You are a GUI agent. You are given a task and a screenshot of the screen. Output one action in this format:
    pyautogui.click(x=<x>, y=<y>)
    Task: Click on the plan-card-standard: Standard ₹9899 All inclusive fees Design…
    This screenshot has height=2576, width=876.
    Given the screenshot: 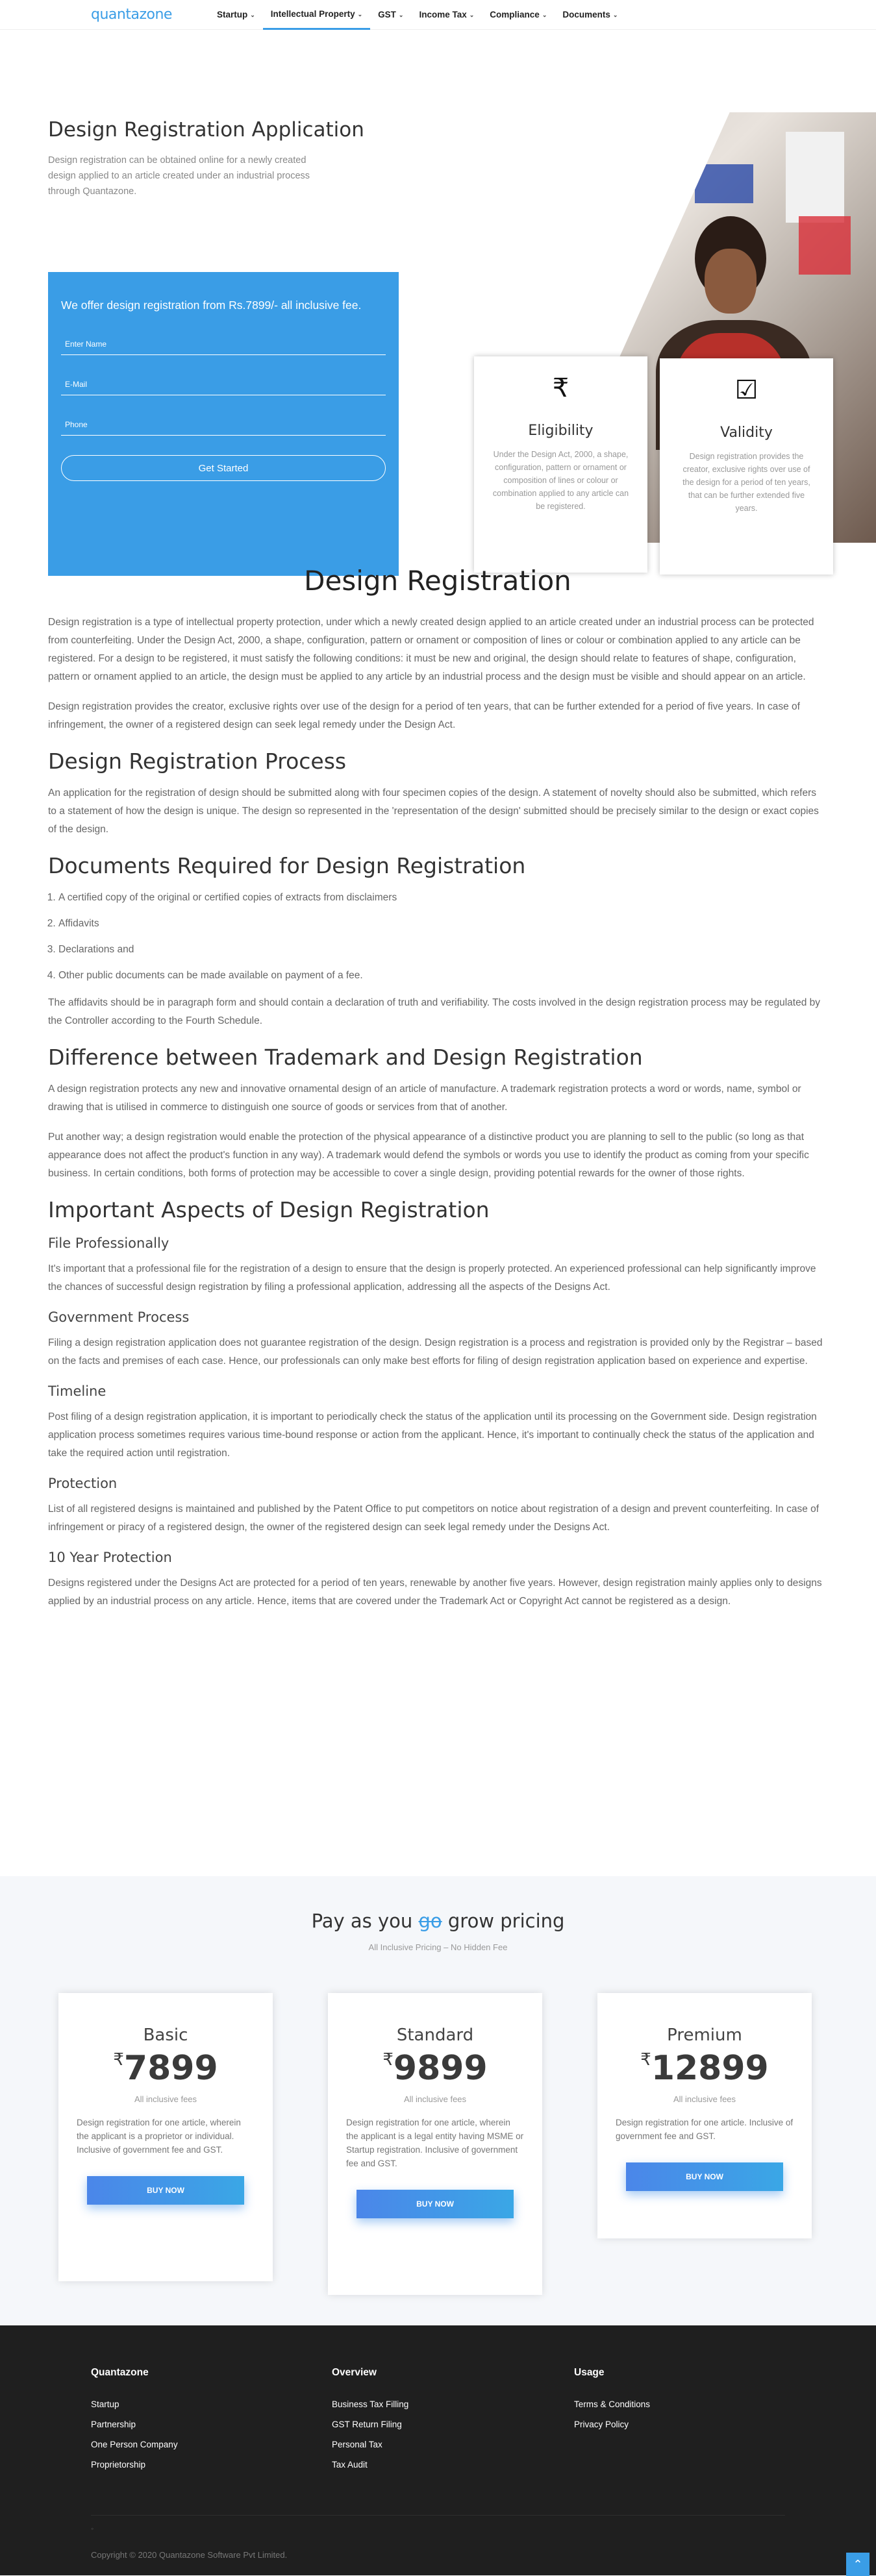 What is the action you would take?
    pyautogui.click(x=435, y=2144)
    